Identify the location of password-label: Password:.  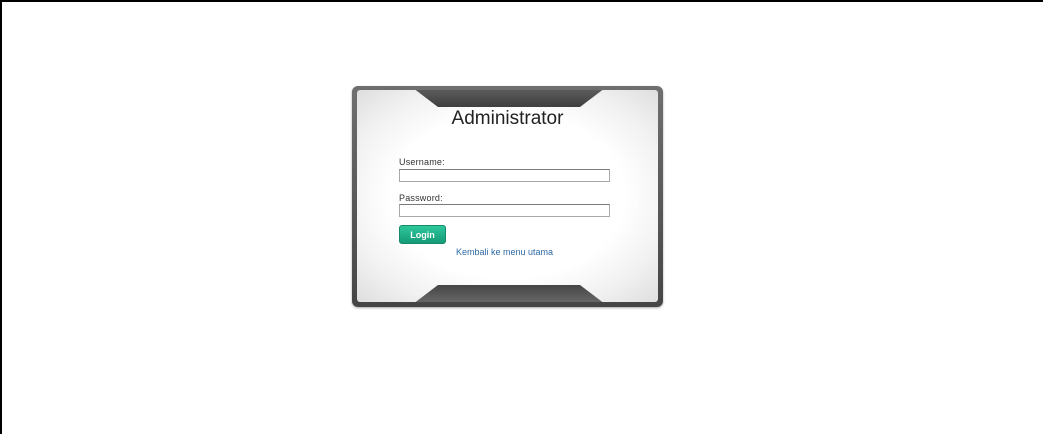
(421, 198).